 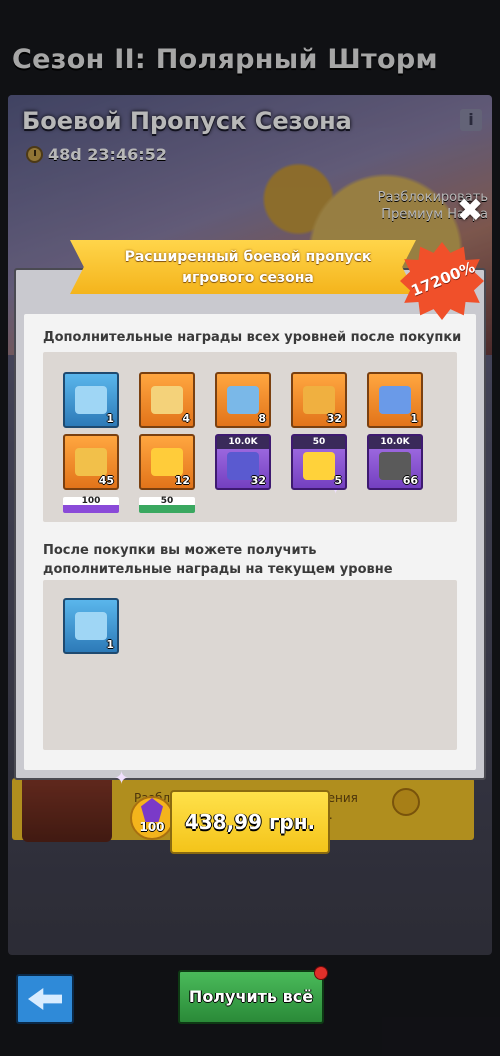 What do you see at coordinates (470, 210) in the screenshot?
I see `close-icon: ✖` at bounding box center [470, 210].